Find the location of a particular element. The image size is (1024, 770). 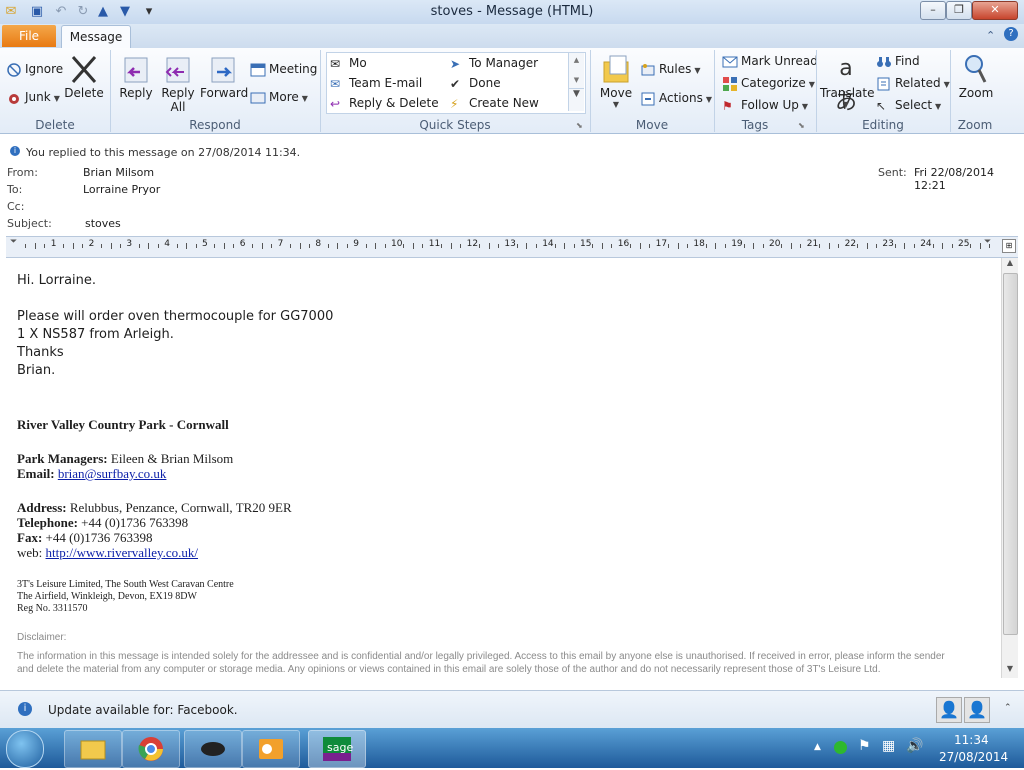

action-center-flag-icon: ⚑ is located at coordinates (864, 746).